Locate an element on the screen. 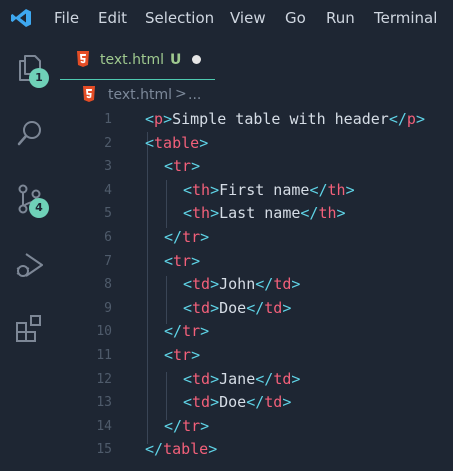  vscode-logo-icon is located at coordinates (21, 18).